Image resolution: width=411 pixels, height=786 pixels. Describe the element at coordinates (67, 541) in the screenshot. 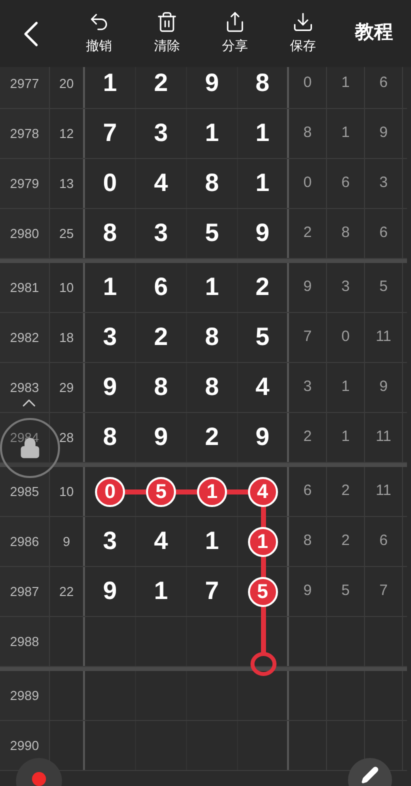

I see `sum-cell: 9` at that location.